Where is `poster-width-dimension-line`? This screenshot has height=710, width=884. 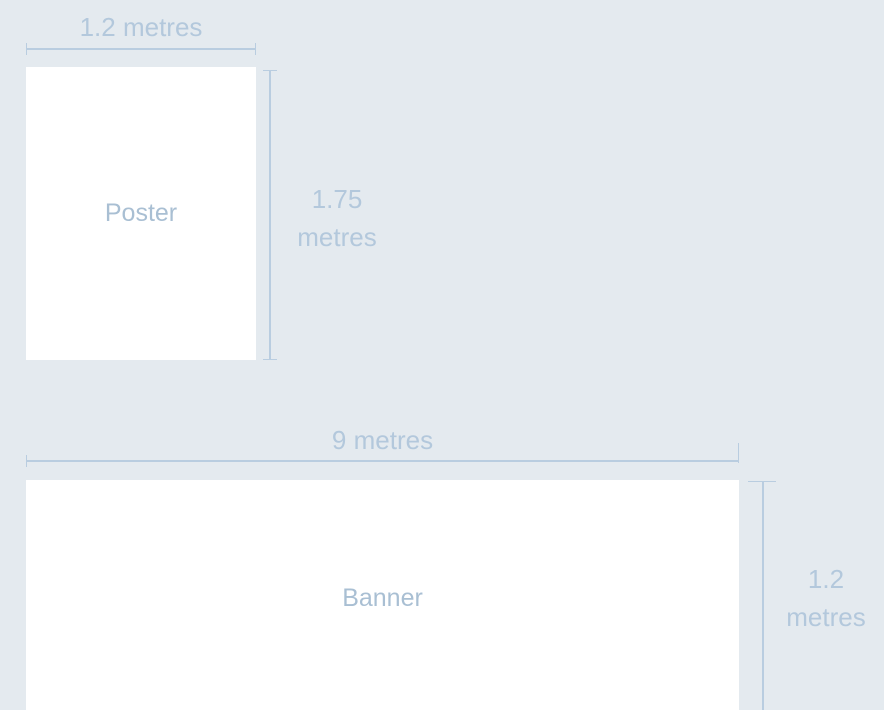 poster-width-dimension-line is located at coordinates (141, 49).